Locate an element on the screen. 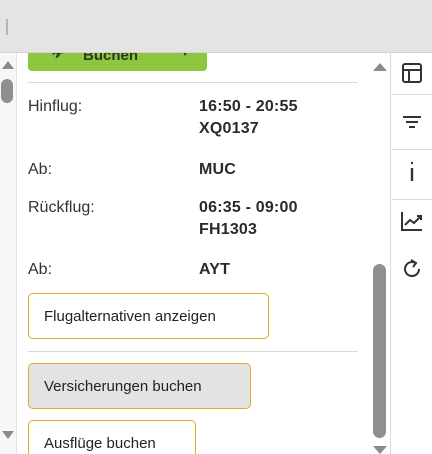  return-from-value: AYT is located at coordinates (215, 269).